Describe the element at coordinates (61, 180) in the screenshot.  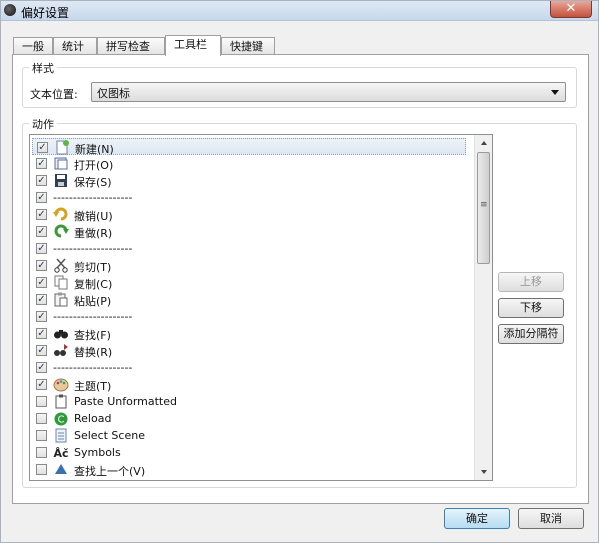
I see `save-floppy-icon` at that location.